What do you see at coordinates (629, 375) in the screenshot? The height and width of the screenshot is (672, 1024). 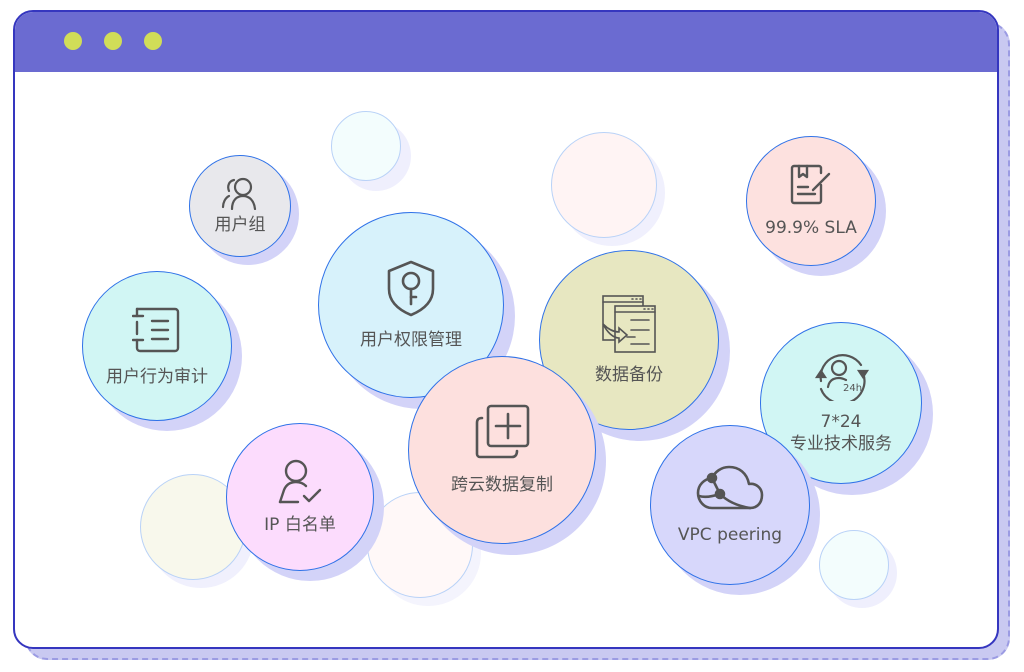 I see `feature-label: 数据备份` at bounding box center [629, 375].